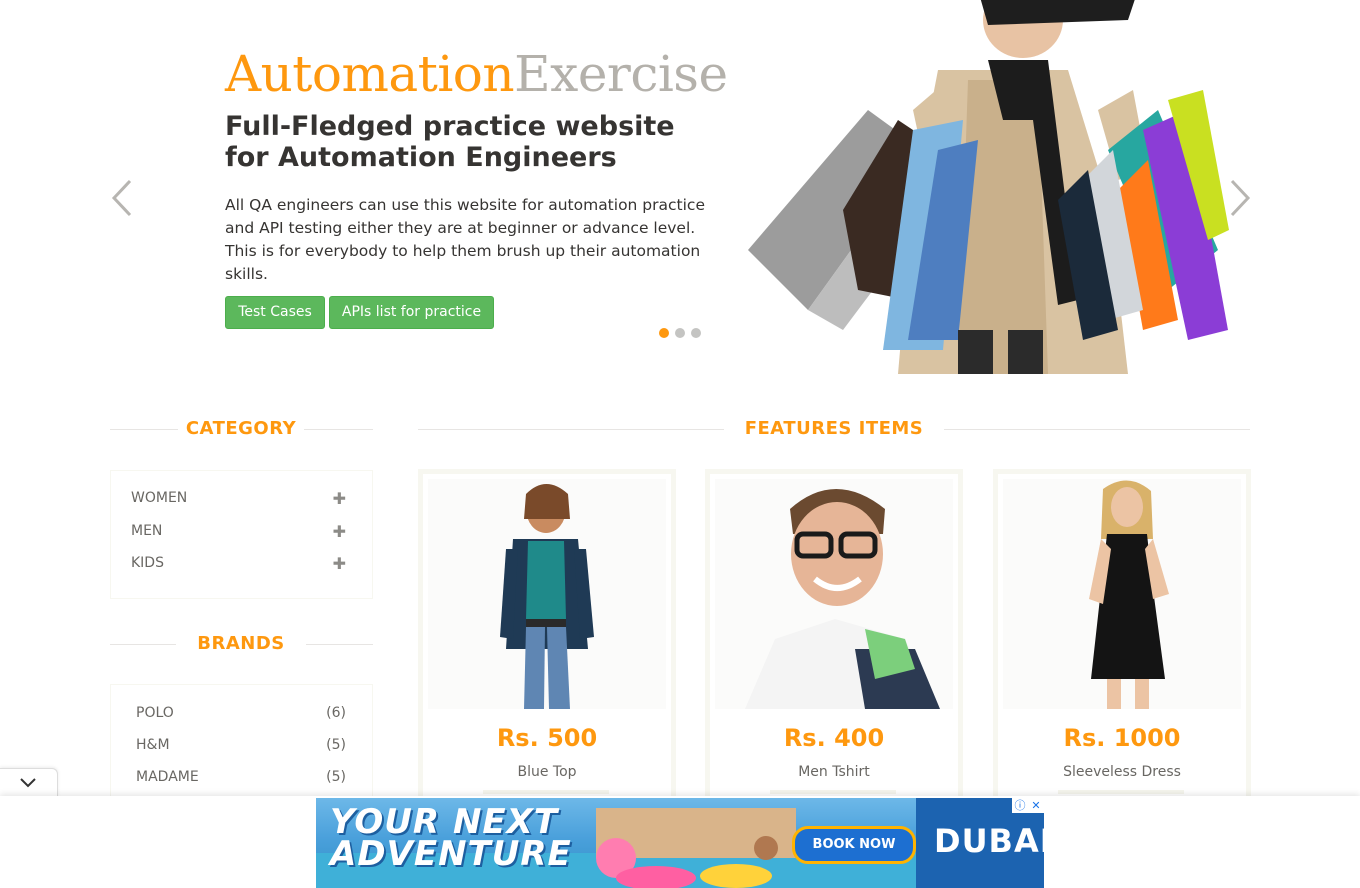  What do you see at coordinates (1122, 738) in the screenshot?
I see `product-price: Rs. 1000` at bounding box center [1122, 738].